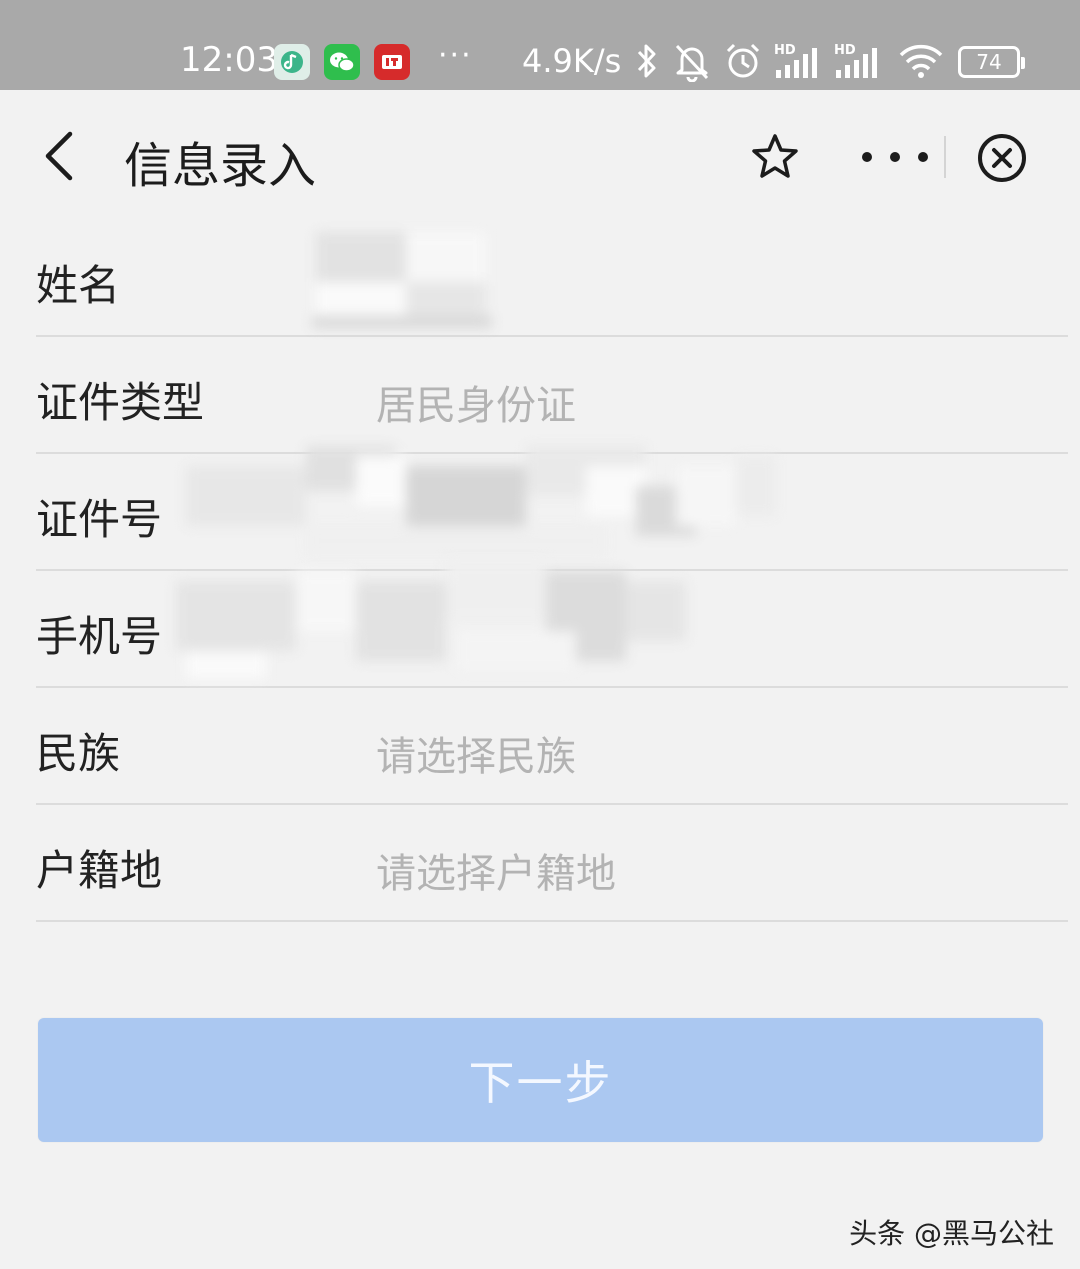 The image size is (1080, 1269). I want to click on form-row-phone: 手机号, so click(552, 624).